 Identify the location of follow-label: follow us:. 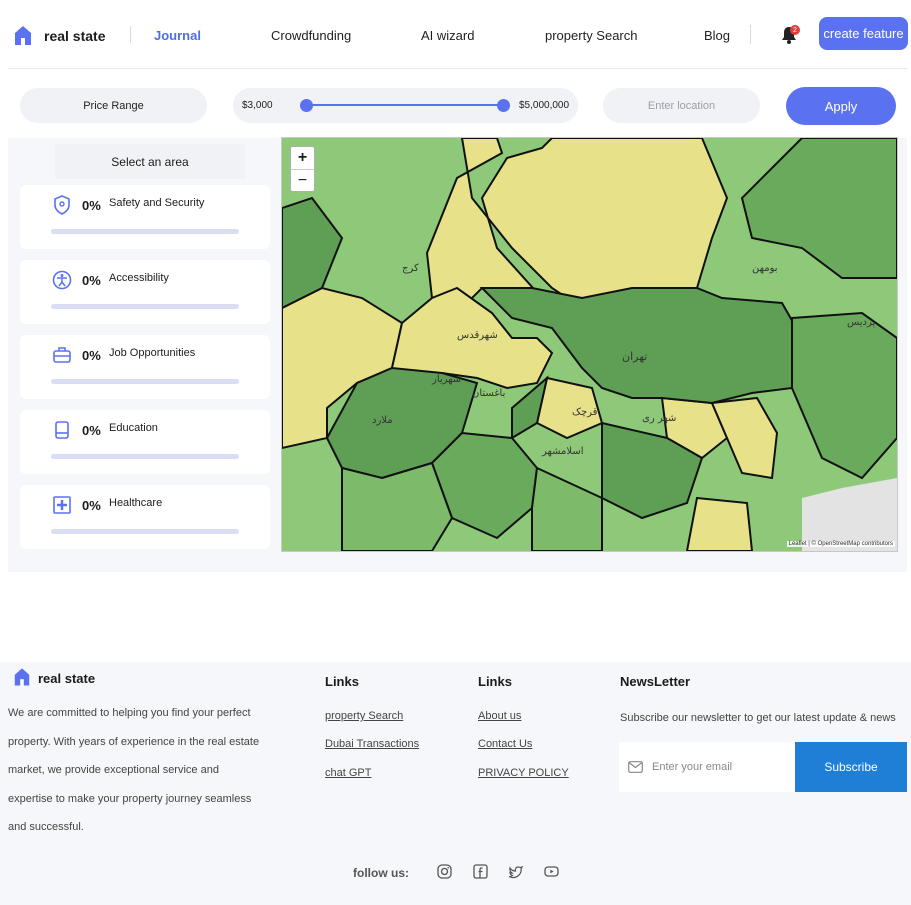
(381, 873).